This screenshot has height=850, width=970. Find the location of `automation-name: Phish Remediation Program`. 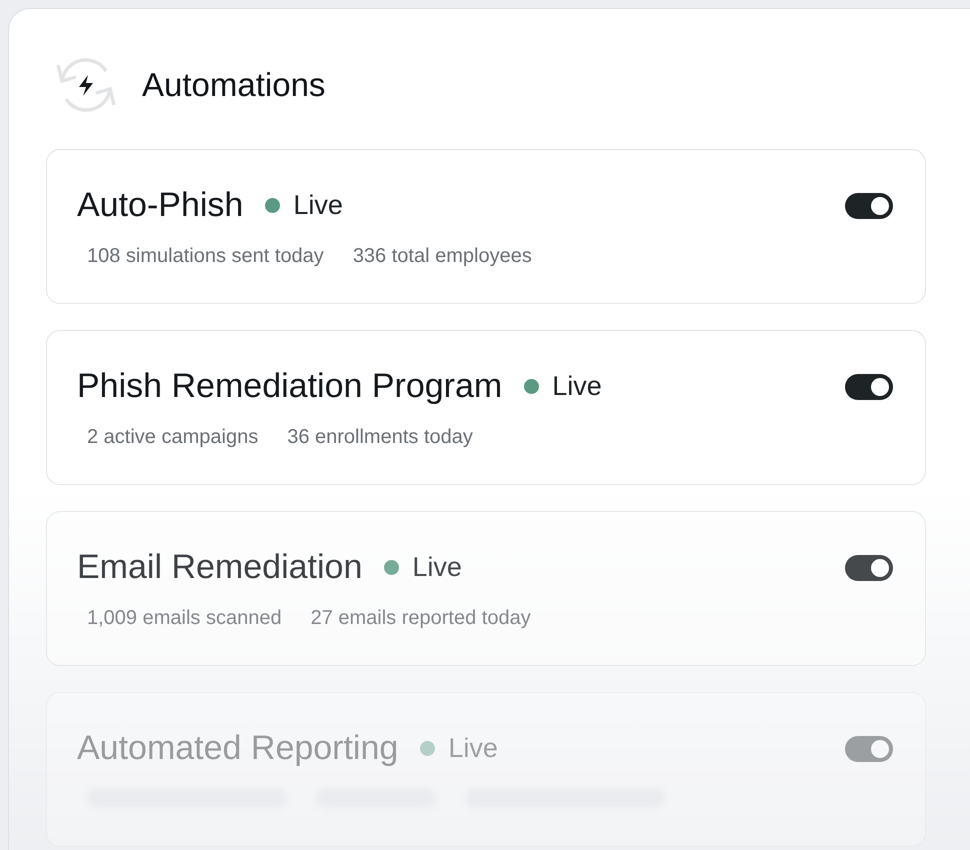

automation-name: Phish Remediation Program is located at coordinates (289, 386).